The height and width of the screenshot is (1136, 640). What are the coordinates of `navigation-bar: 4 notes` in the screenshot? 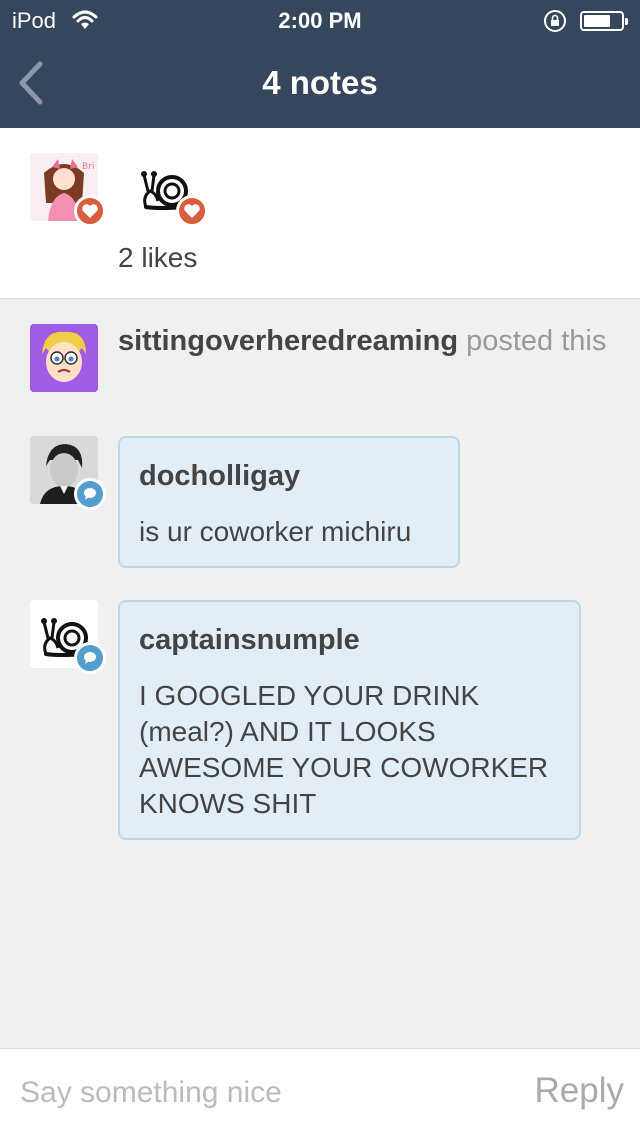 It's located at (320, 84).